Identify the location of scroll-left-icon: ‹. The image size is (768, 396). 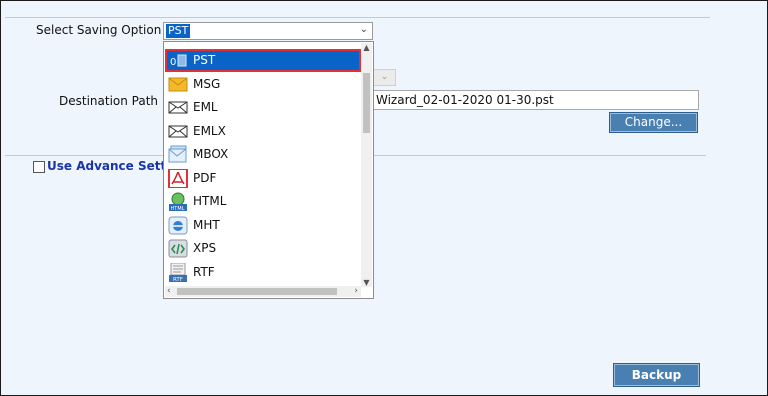
(169, 291).